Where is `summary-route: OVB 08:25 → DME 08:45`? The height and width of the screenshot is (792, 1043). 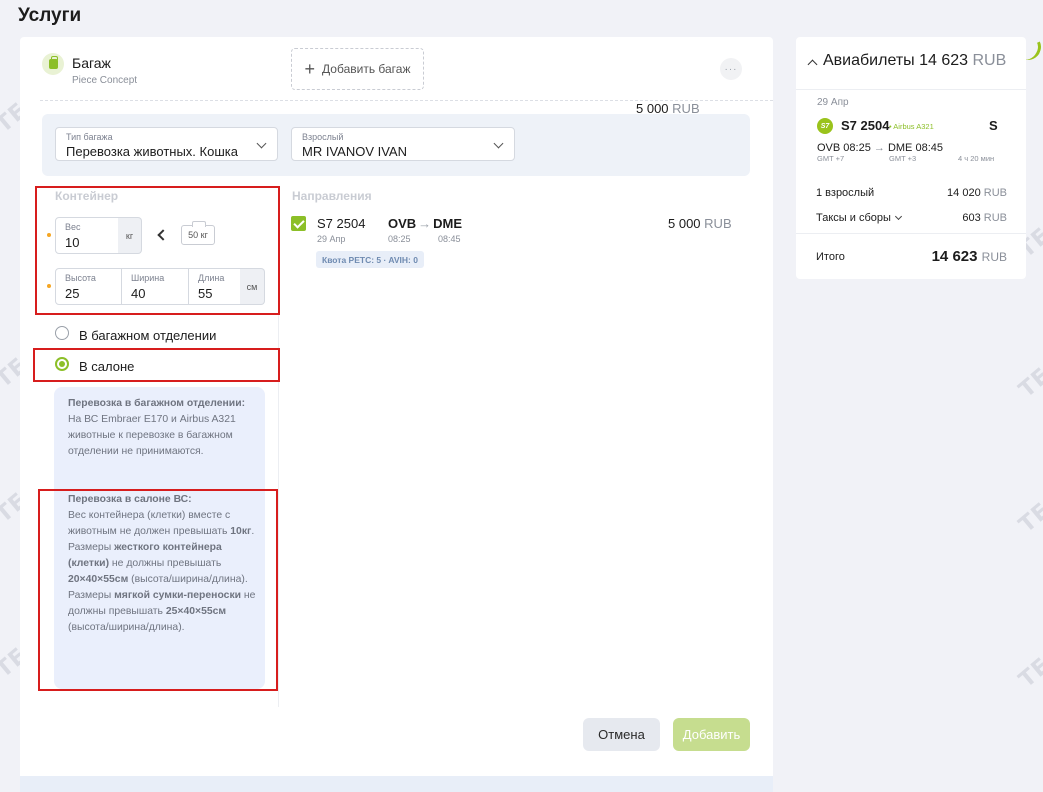 summary-route: OVB 08:25 → DME 08:45 is located at coordinates (880, 148).